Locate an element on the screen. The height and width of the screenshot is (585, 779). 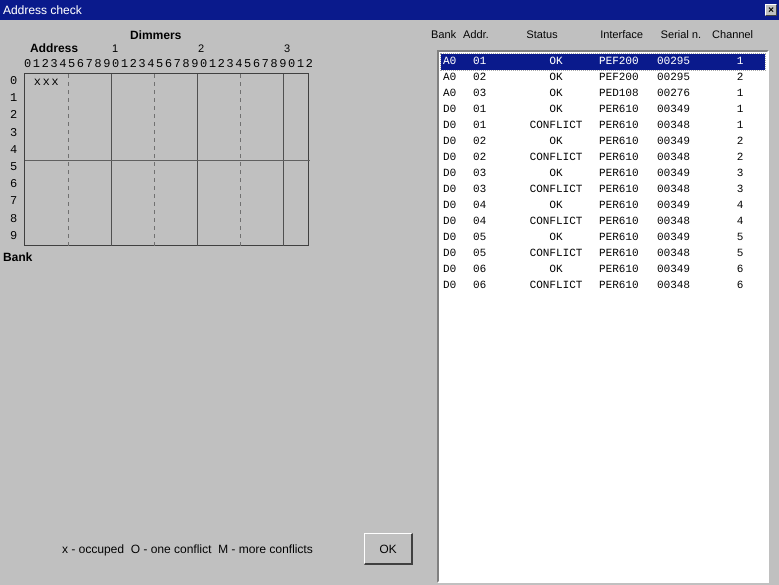
list-row: D0 01 CONFLICT PER610 00348 1 is located at coordinates (603, 126).